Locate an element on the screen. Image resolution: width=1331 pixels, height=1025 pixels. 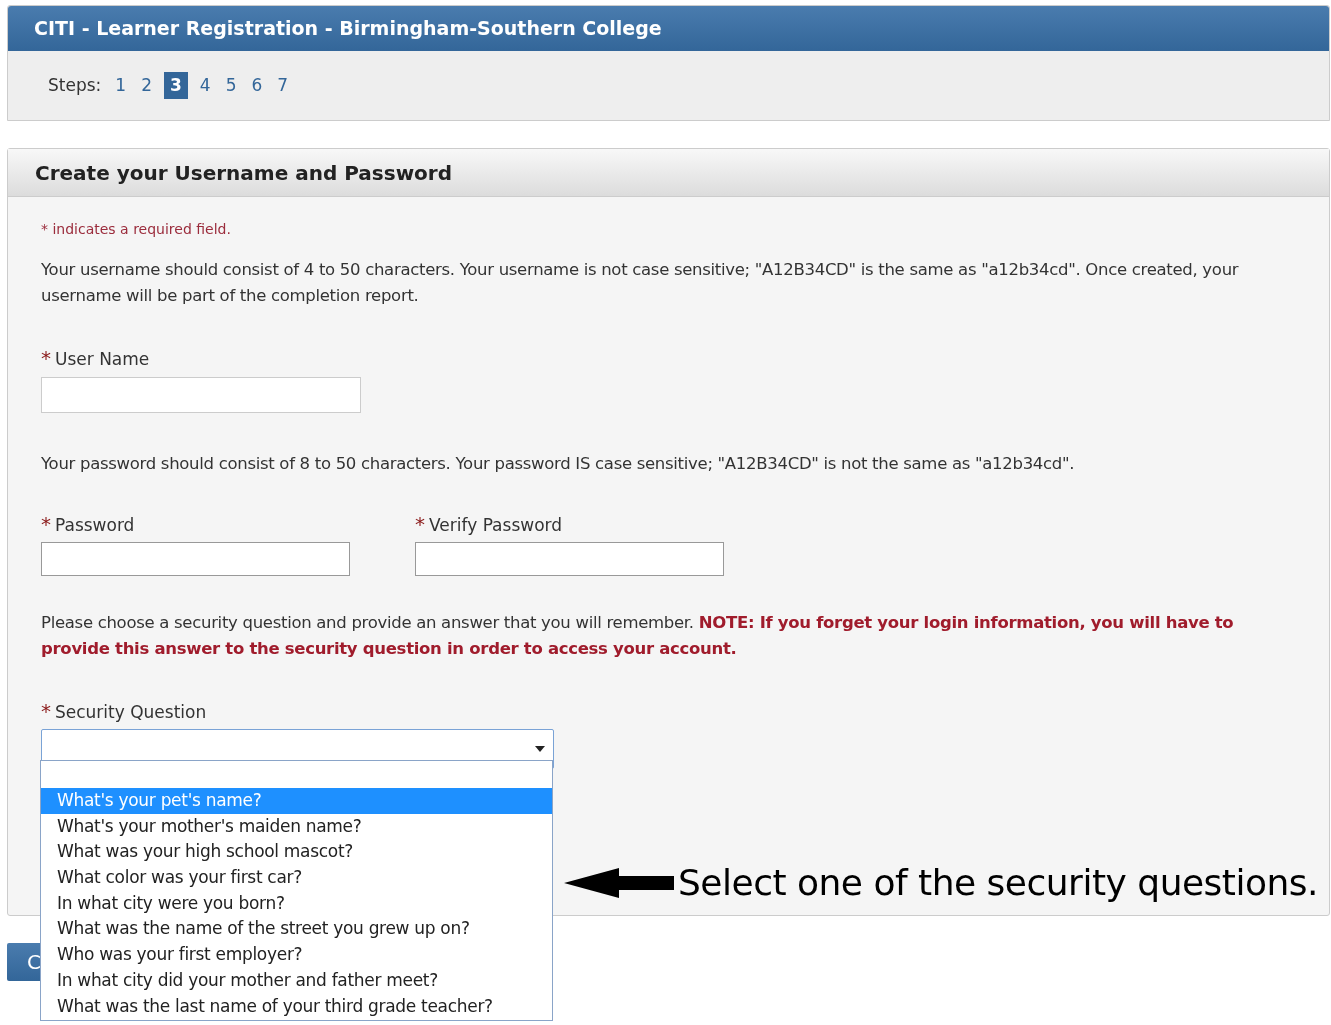
verify-password-input is located at coordinates (569, 559).